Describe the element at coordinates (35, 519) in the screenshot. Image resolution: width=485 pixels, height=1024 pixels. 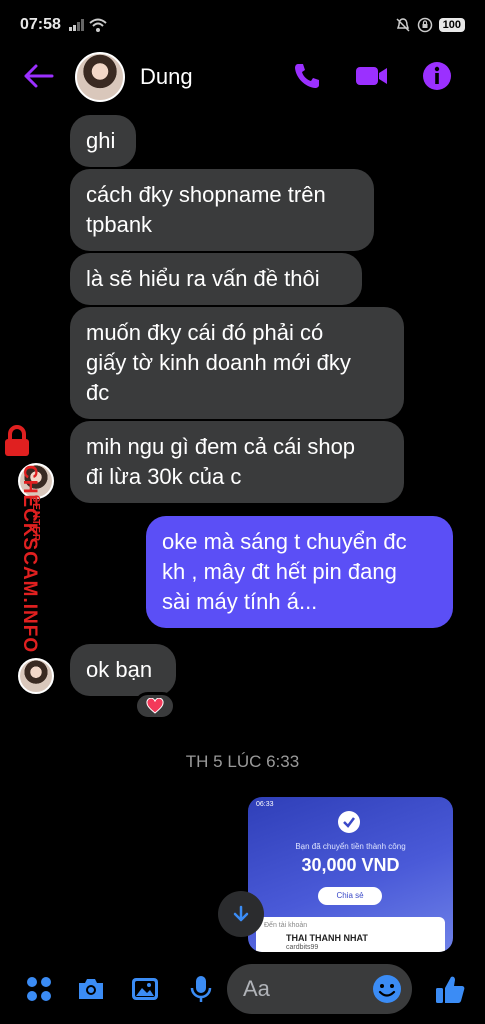
I see `watermark-subtext: CENTER` at that location.